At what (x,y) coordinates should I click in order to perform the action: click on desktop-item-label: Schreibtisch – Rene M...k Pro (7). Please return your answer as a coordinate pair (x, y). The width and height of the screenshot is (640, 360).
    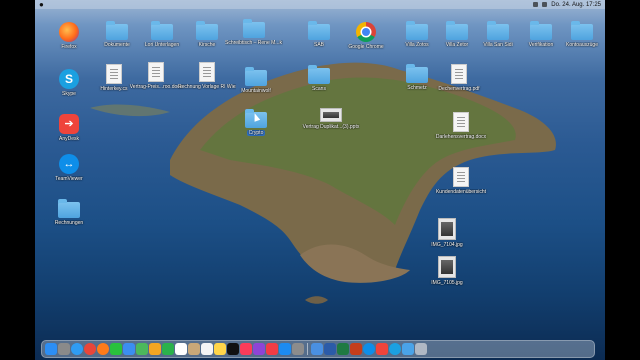
    Looking at the image, I should click on (254, 43).